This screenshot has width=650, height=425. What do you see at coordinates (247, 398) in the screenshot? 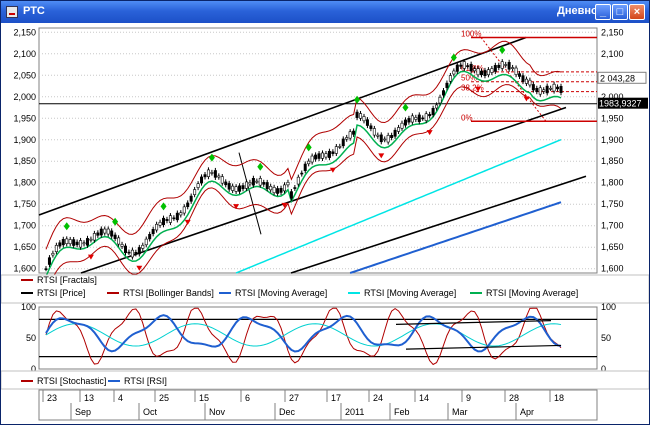
I see `day-label: 6` at bounding box center [247, 398].